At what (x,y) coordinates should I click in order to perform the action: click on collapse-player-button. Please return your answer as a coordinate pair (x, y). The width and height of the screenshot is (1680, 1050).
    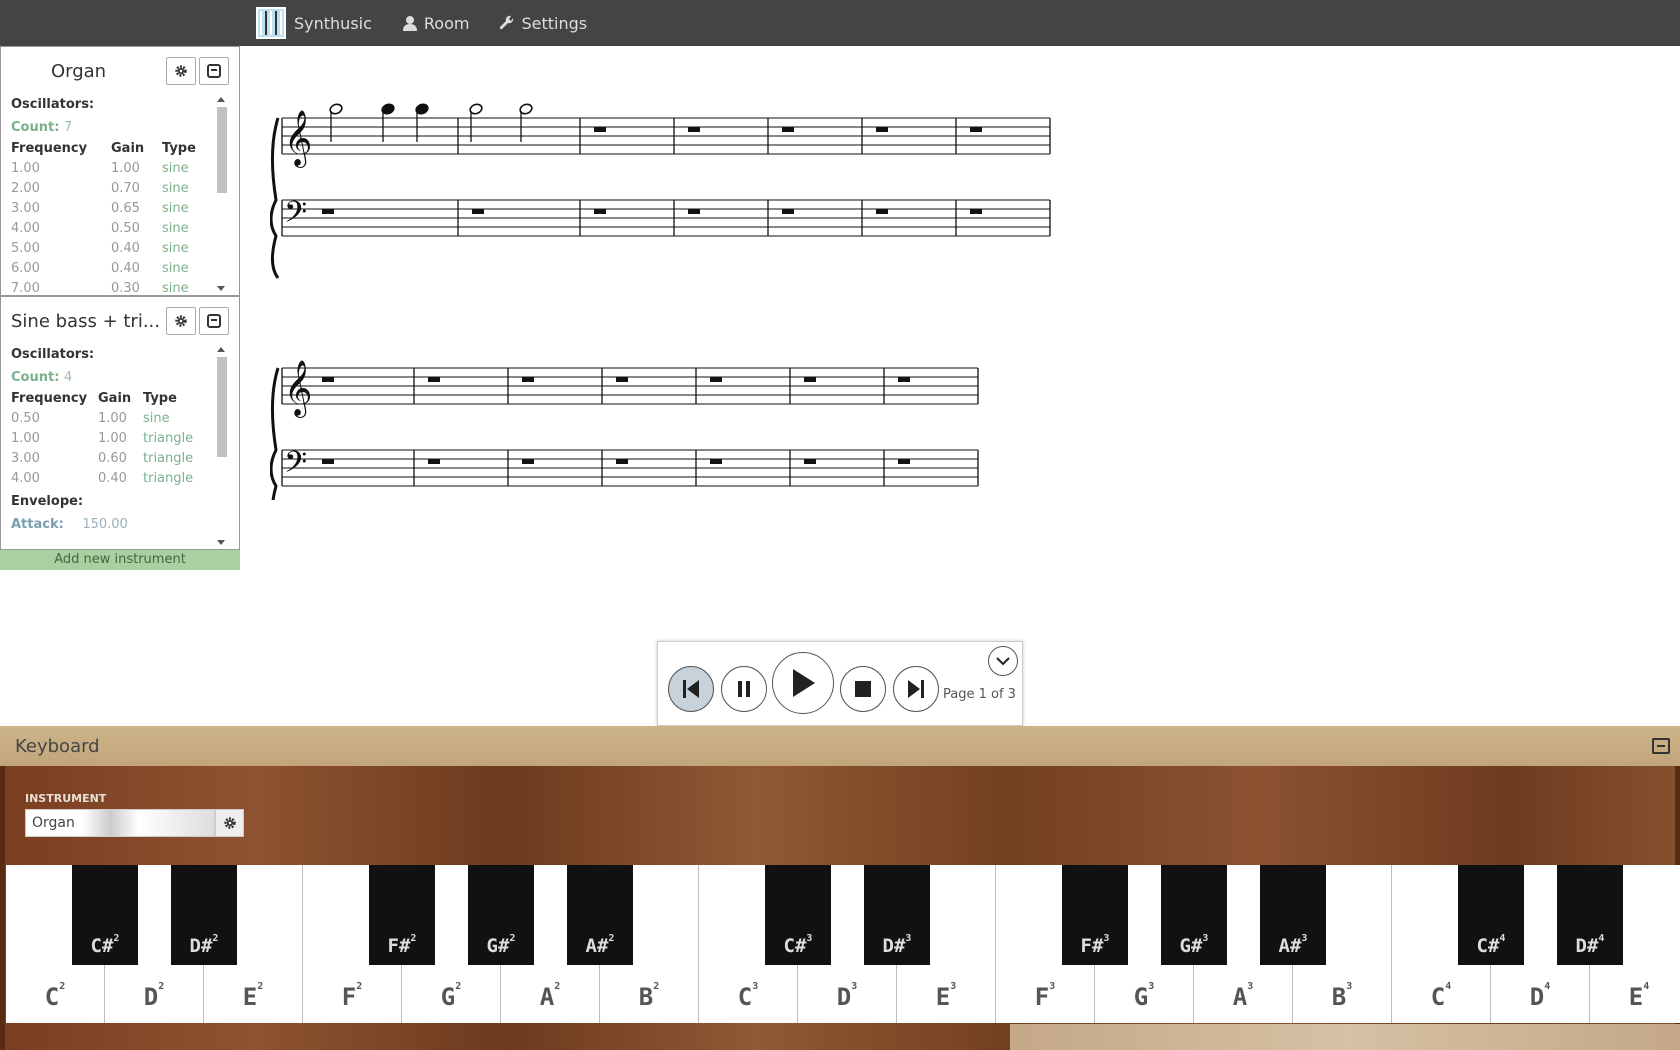
    Looking at the image, I should click on (1003, 661).